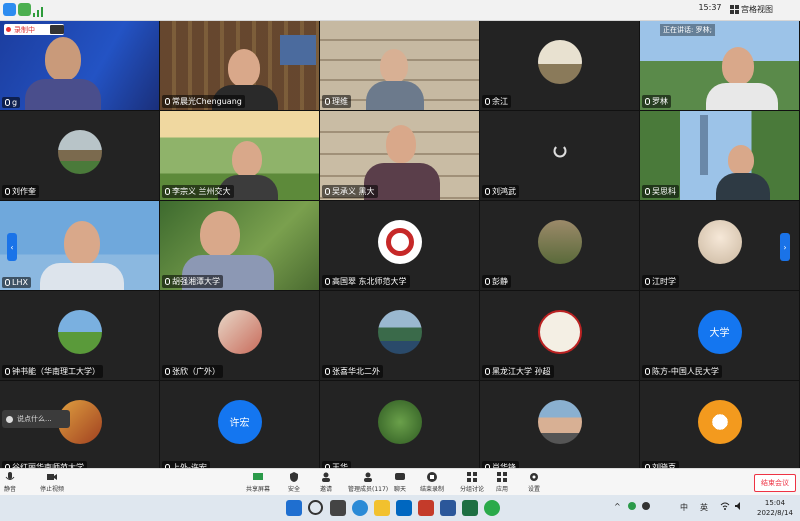 The height and width of the screenshot is (521, 800). What do you see at coordinates (632, 506) in the screenshot?
I see `tray-app-icon` at bounding box center [632, 506].